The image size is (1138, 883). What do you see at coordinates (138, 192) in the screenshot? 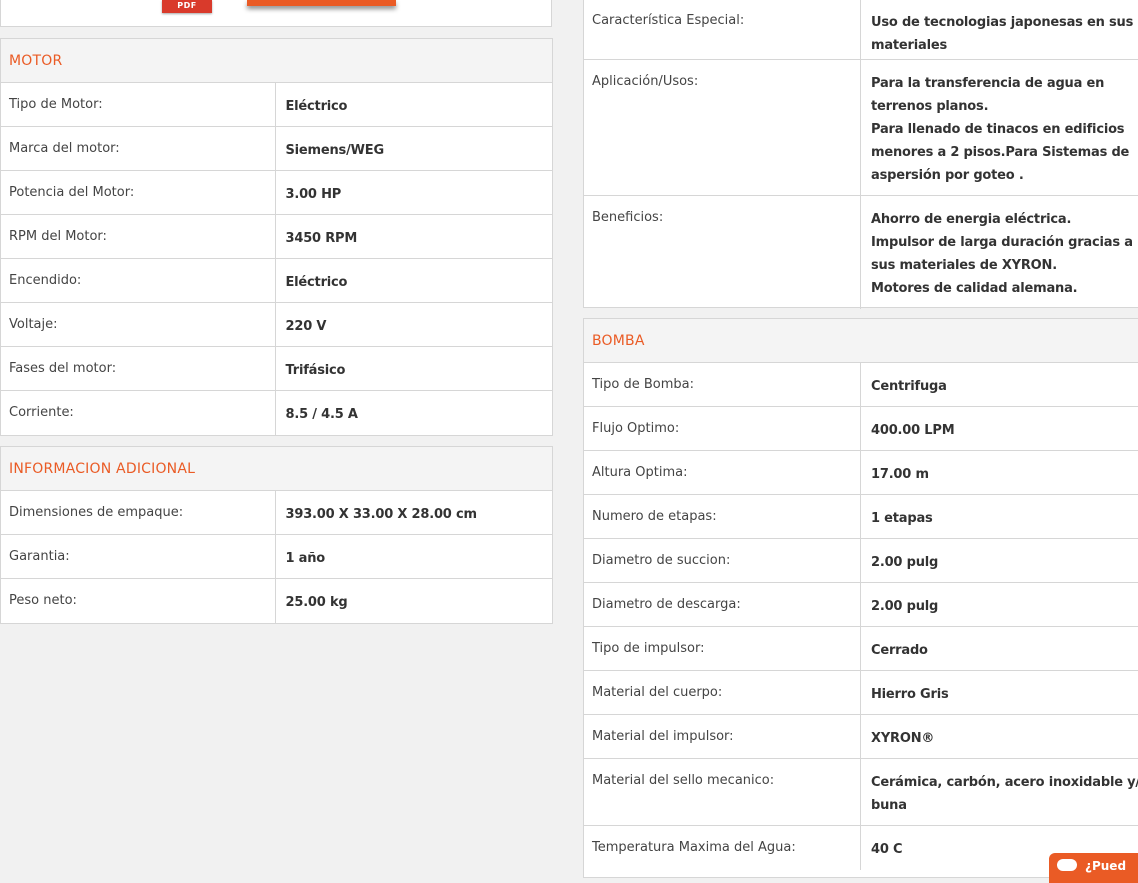
I see `row-label: Potencia del Motor:` at bounding box center [138, 192].